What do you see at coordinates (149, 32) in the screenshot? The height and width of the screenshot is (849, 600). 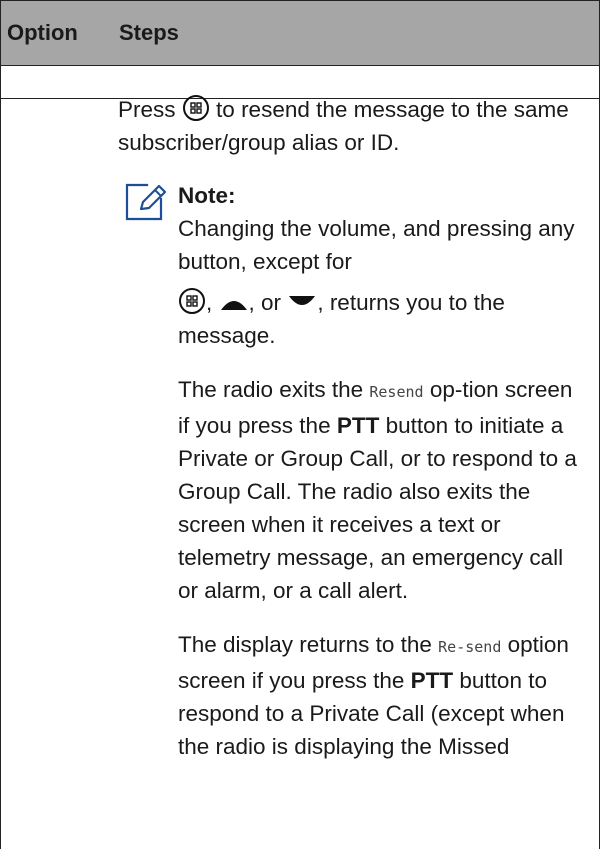 I see `header-steps: Steps` at bounding box center [149, 32].